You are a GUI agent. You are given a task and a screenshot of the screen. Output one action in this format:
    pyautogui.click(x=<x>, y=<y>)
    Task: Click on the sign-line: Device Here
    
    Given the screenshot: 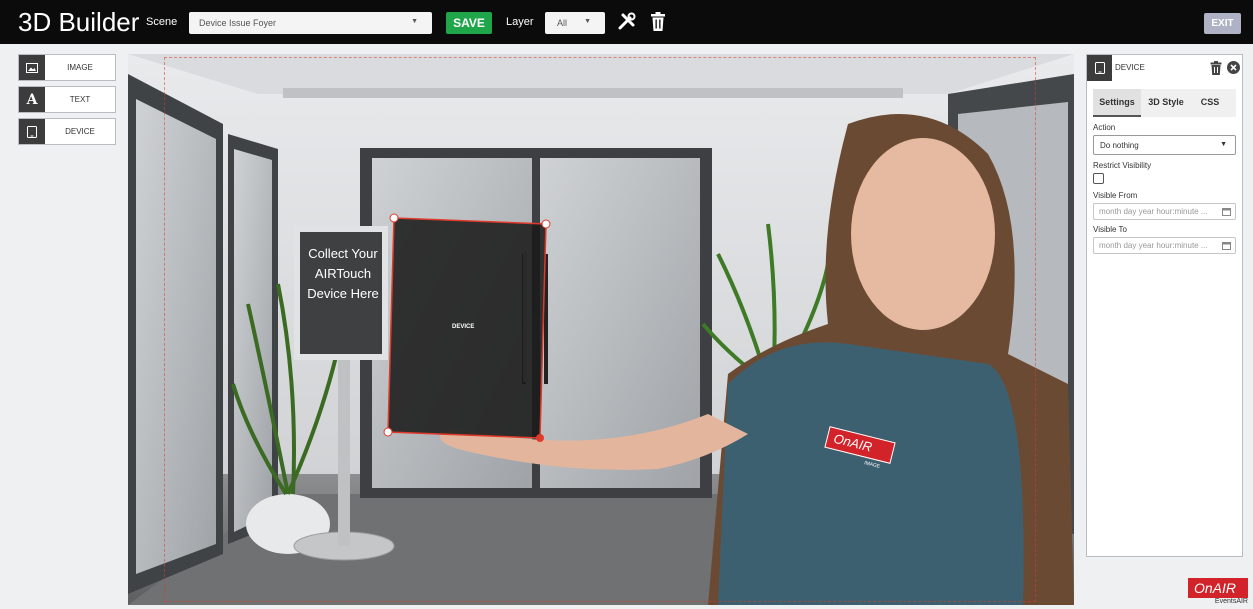 What is the action you would take?
    pyautogui.click(x=343, y=293)
    